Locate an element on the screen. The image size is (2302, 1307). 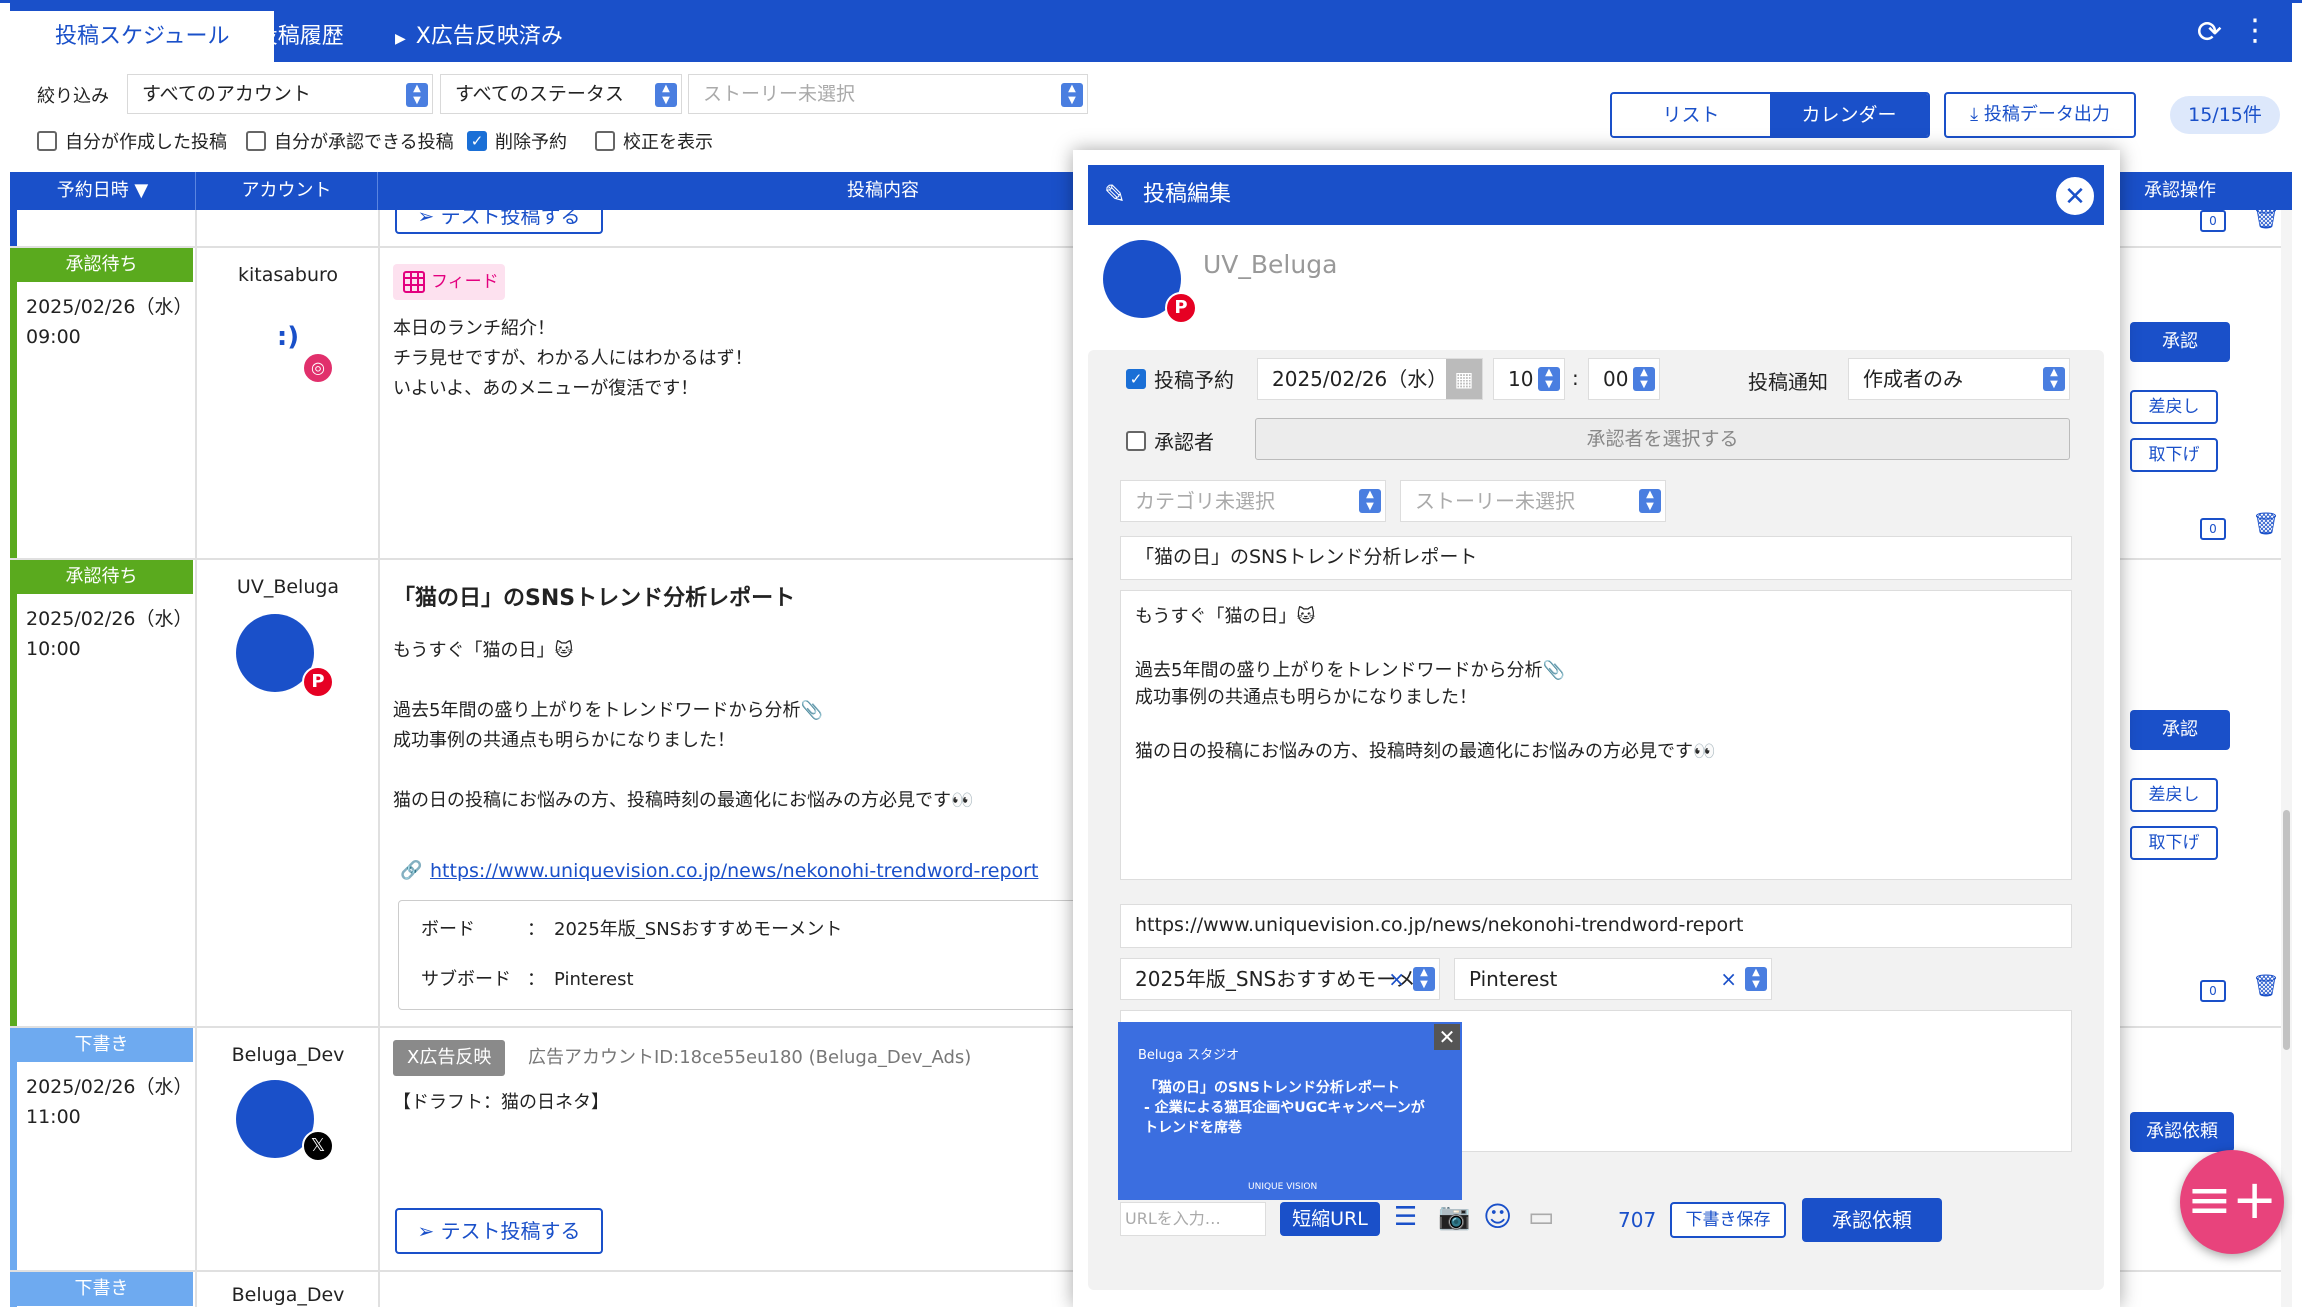
edit-icon: ✎ is located at coordinates (1115, 195).